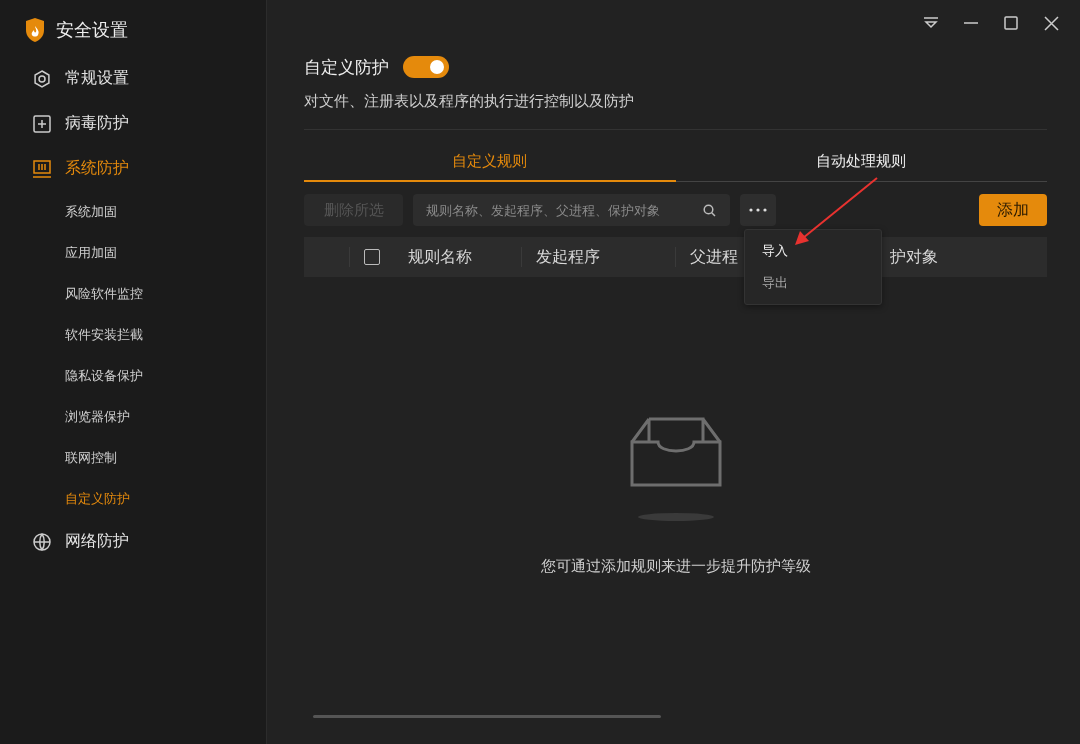 The width and height of the screenshot is (1080, 744). I want to click on search-input: 规则名称、发起程序、父进程、保护对象, so click(563, 210).